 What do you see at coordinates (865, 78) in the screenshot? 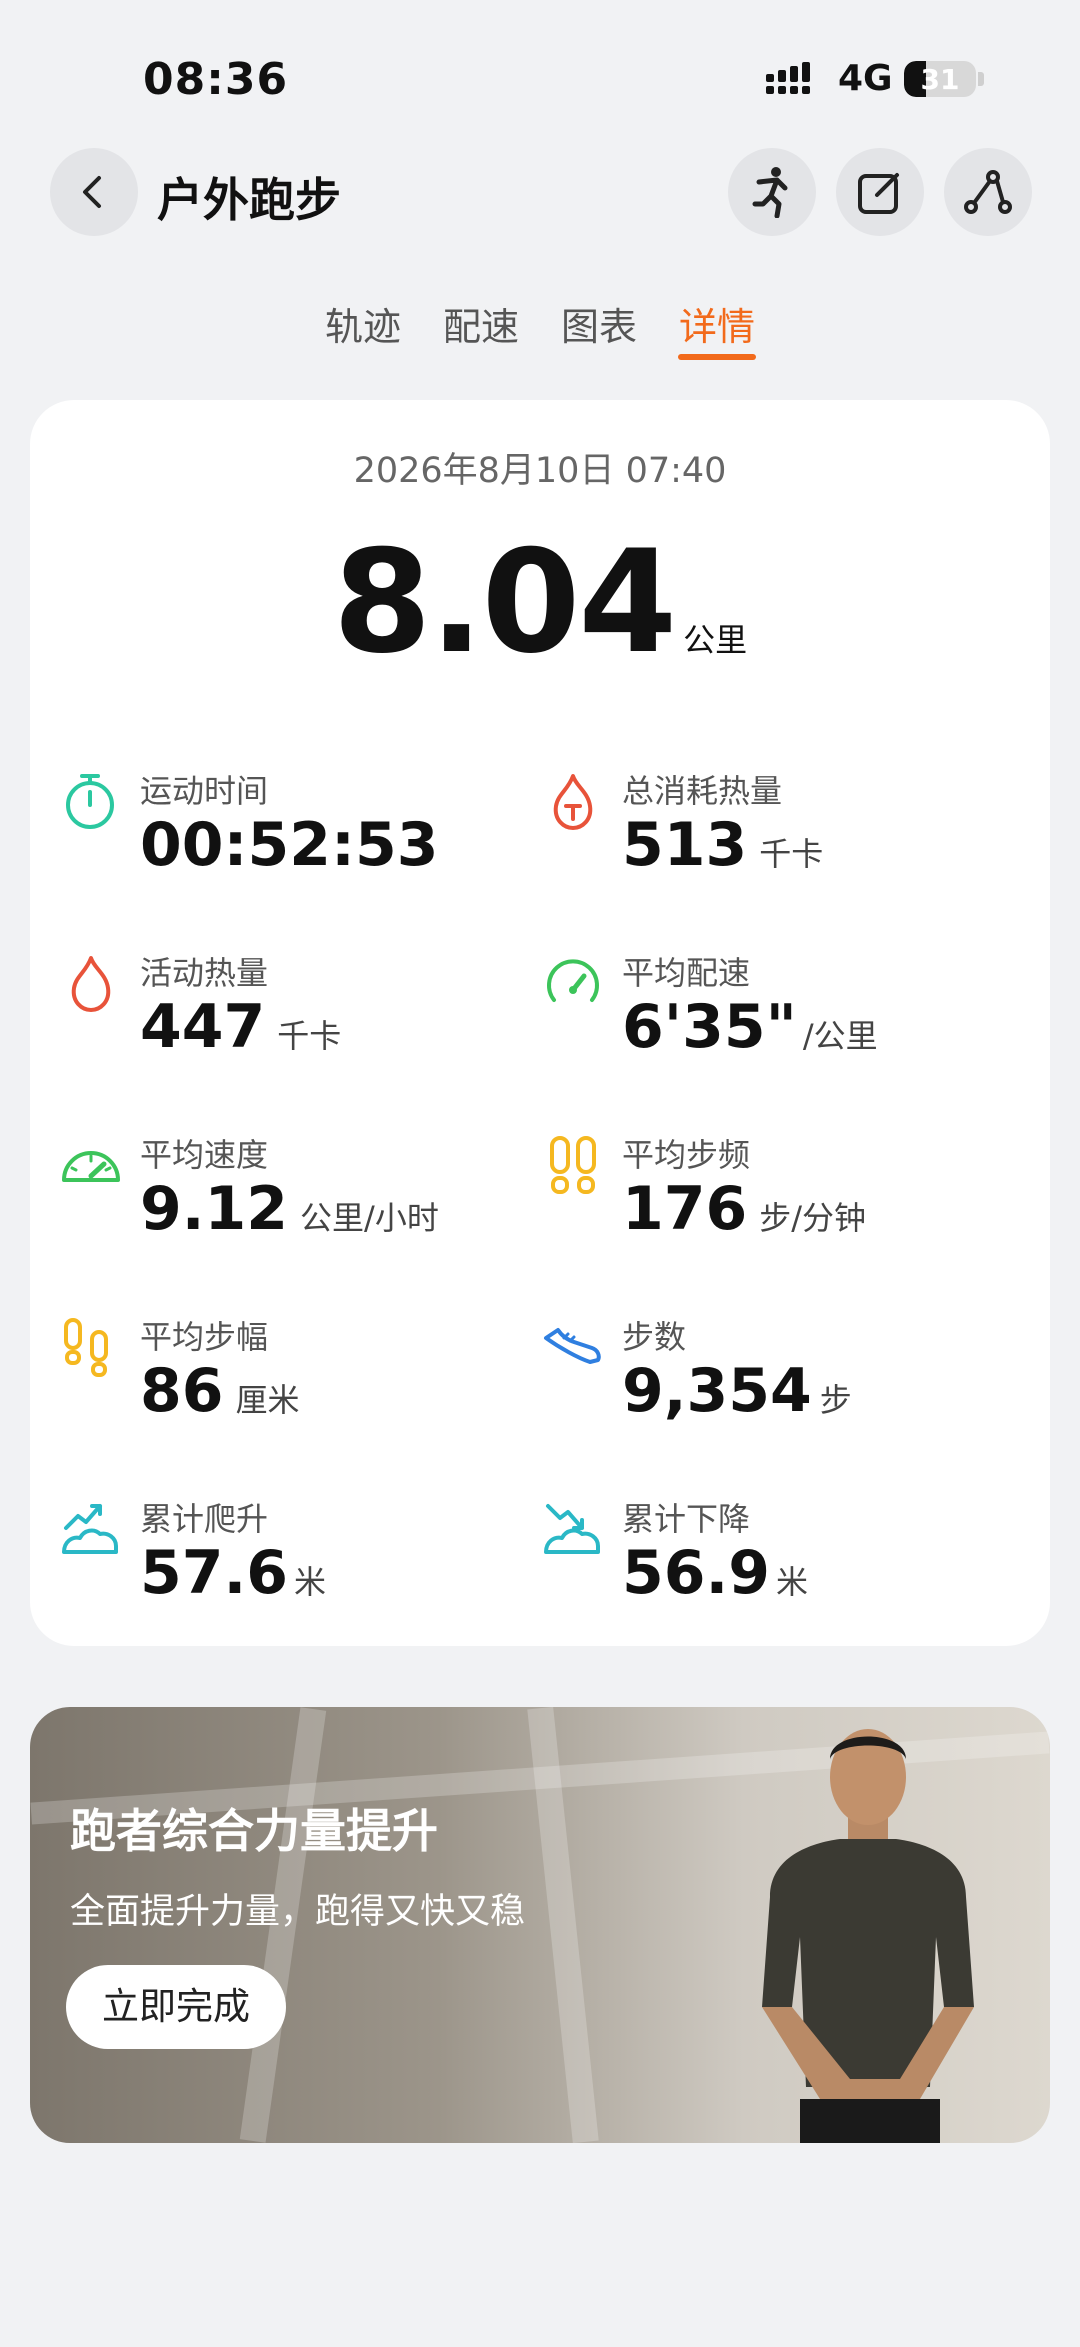
I see `network-type: 4G` at bounding box center [865, 78].